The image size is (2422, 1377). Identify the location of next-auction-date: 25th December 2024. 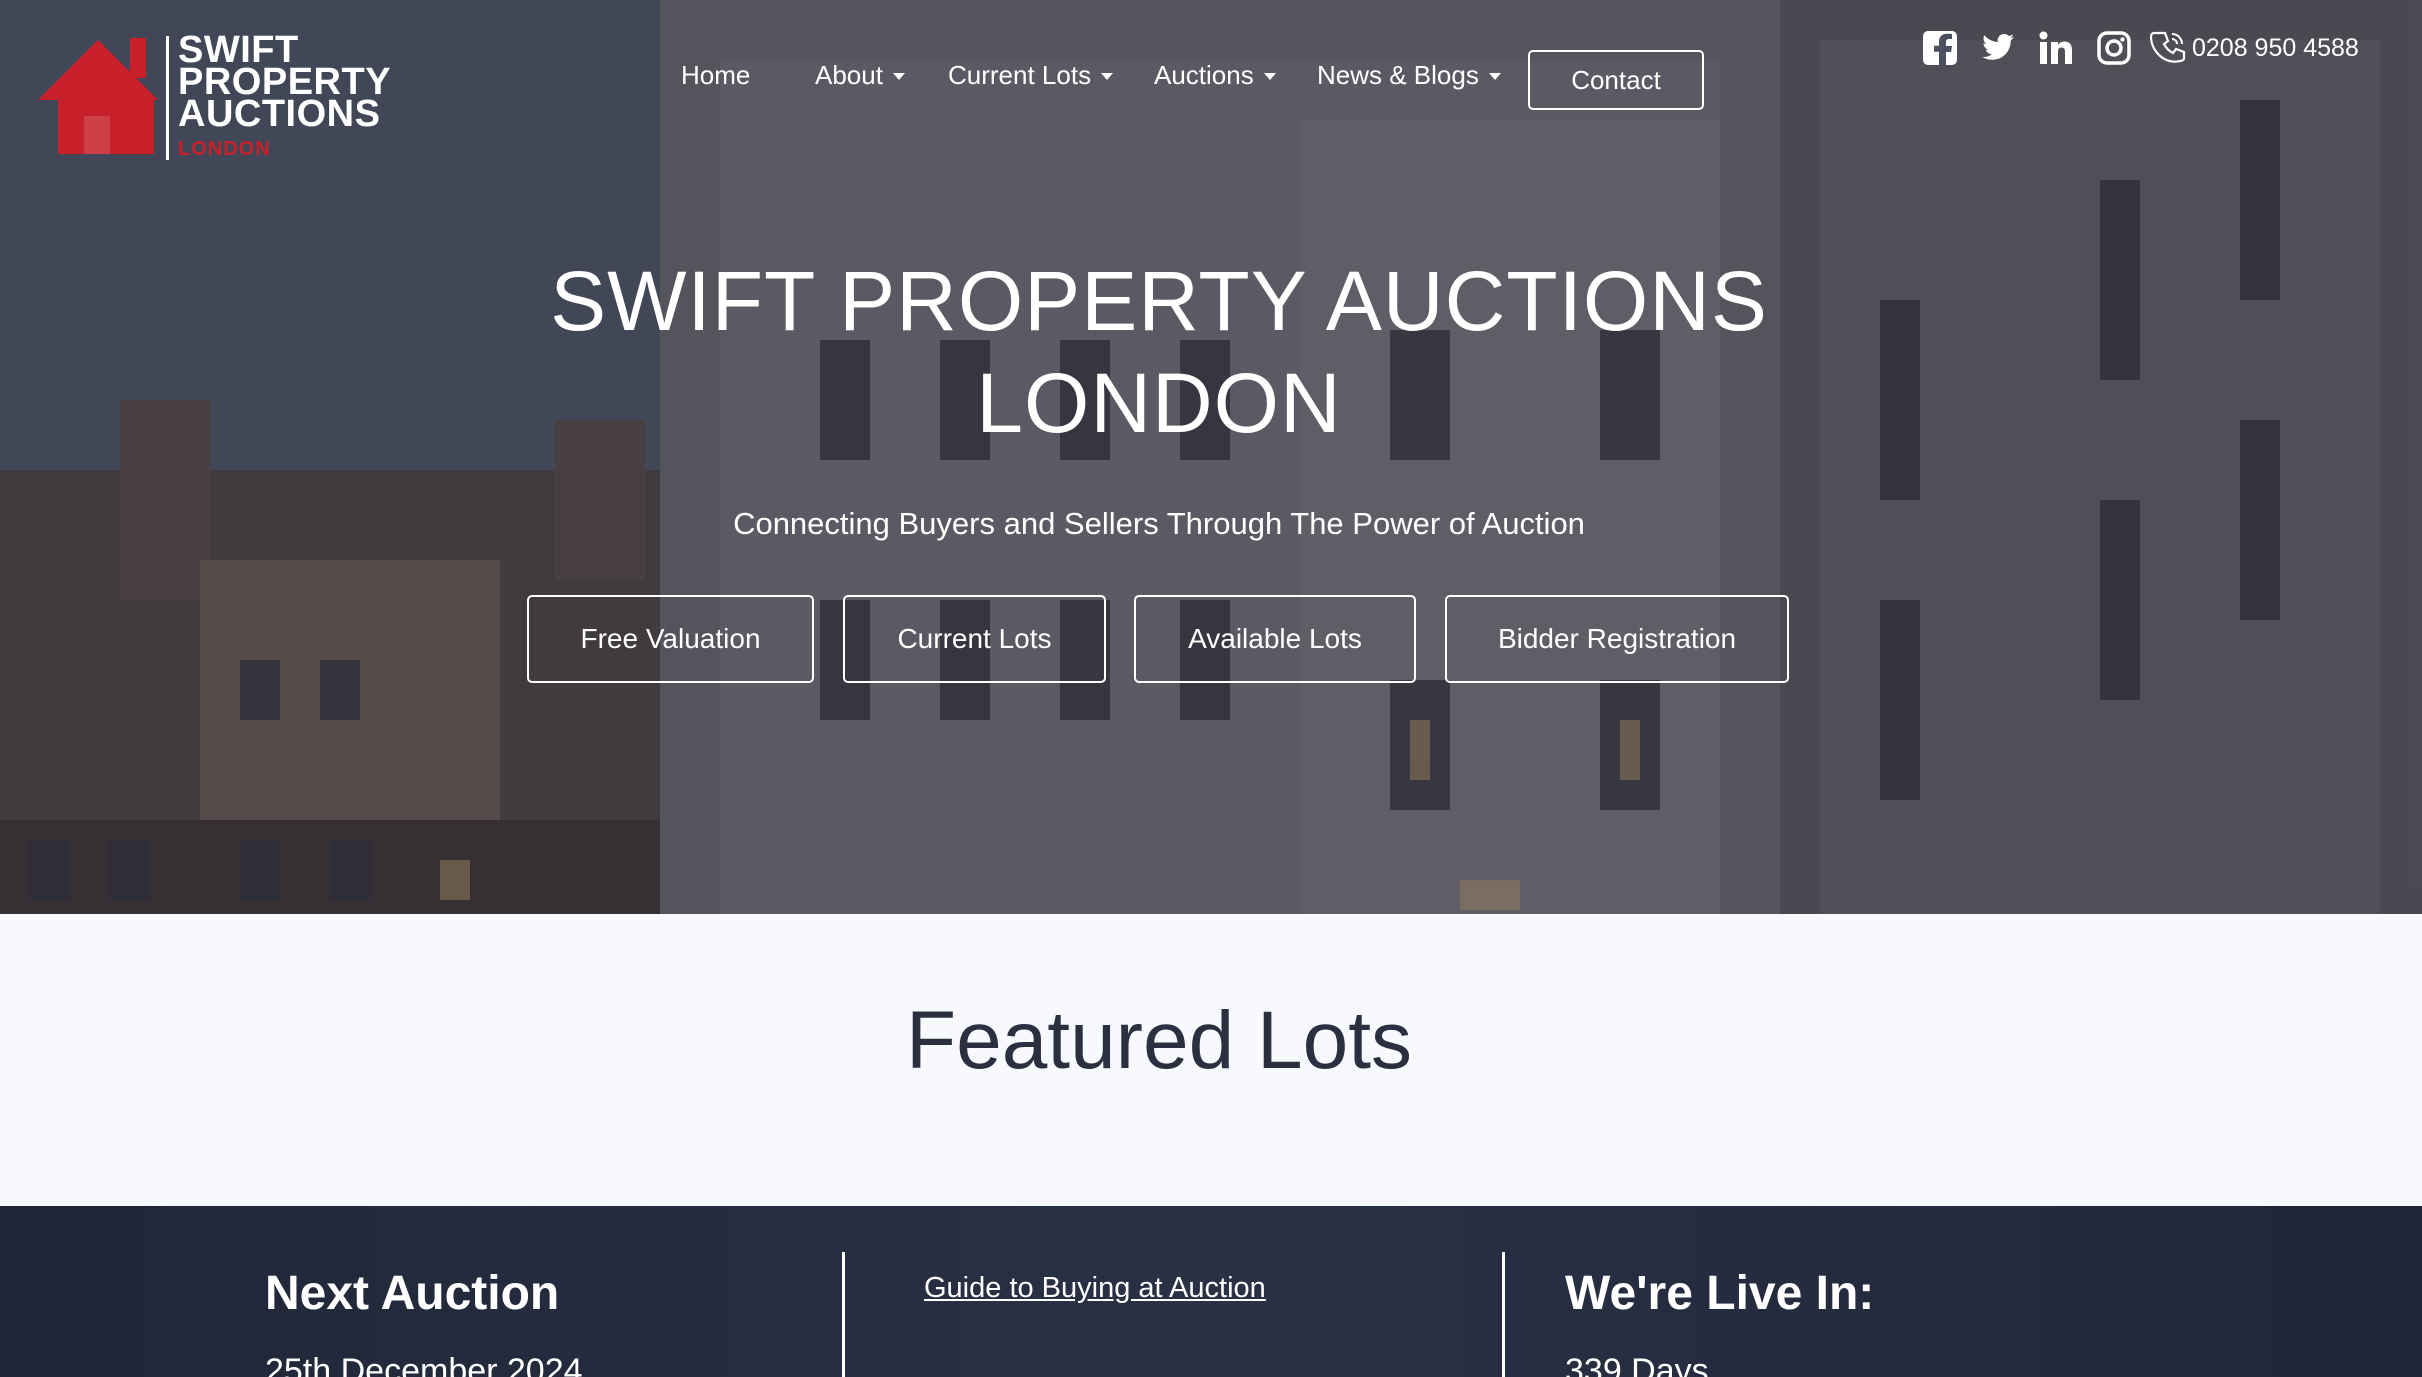
(424, 1364).